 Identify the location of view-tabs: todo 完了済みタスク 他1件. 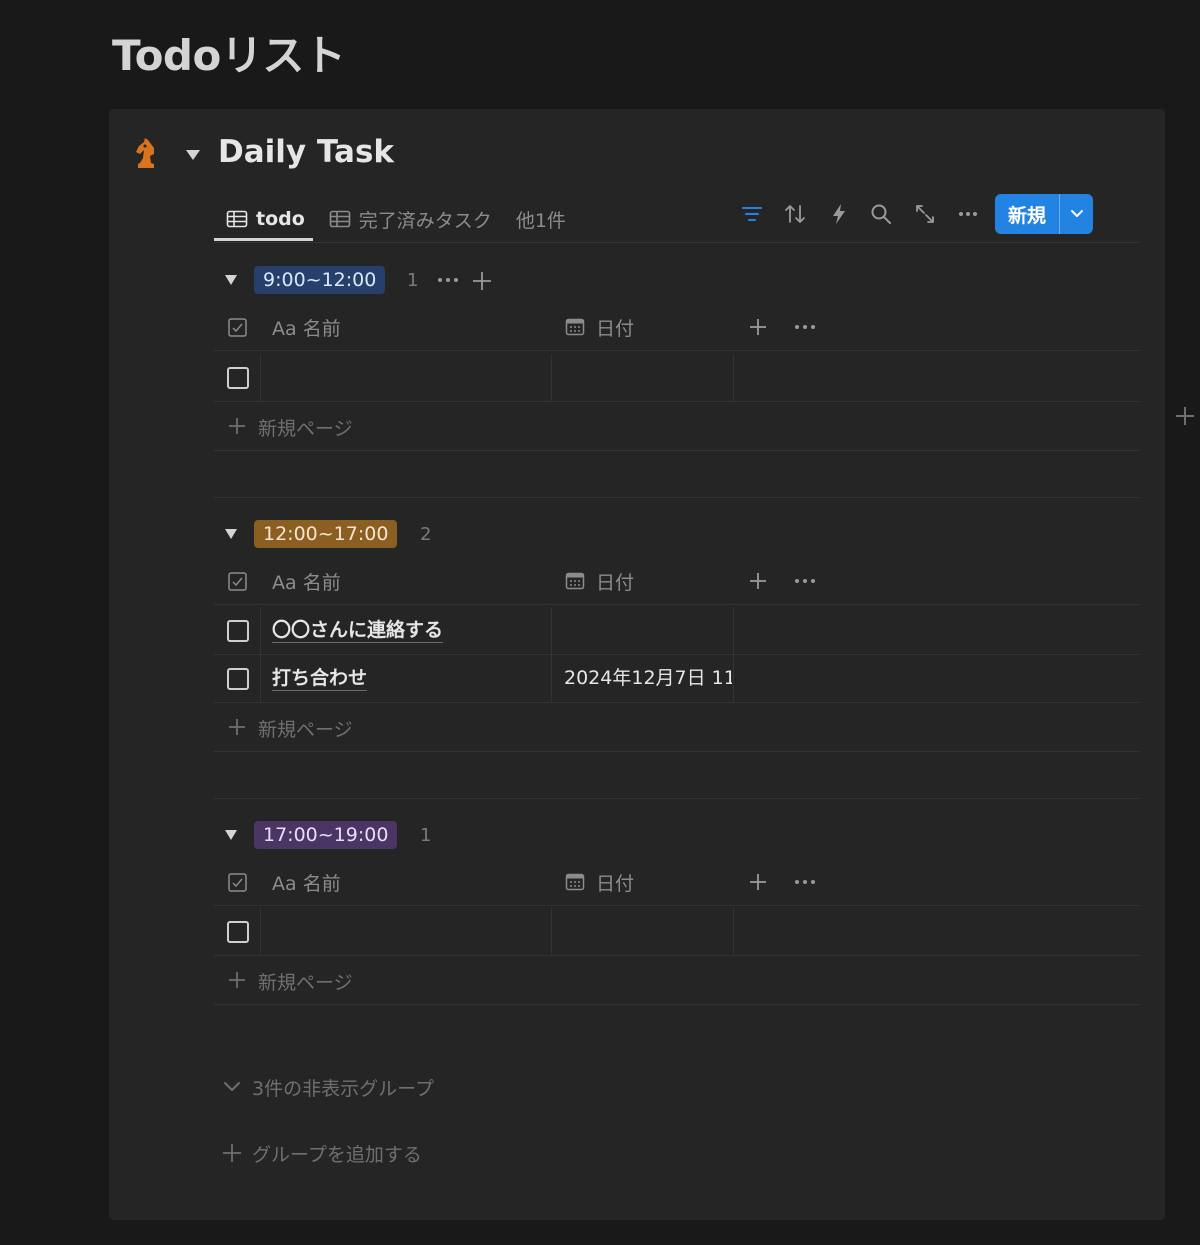
(396, 219).